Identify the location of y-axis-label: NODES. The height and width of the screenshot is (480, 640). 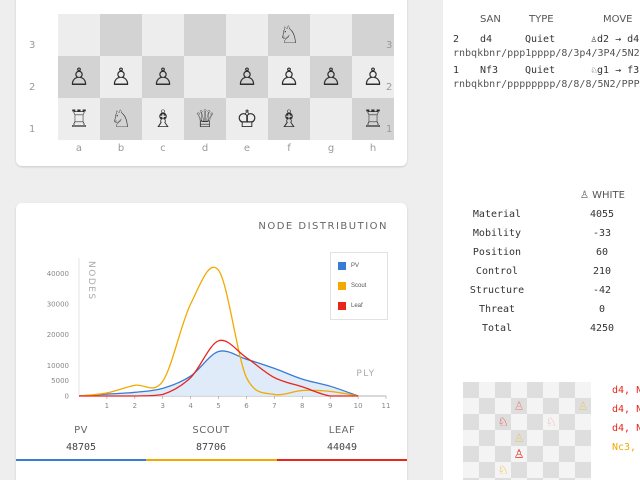
(91, 281).